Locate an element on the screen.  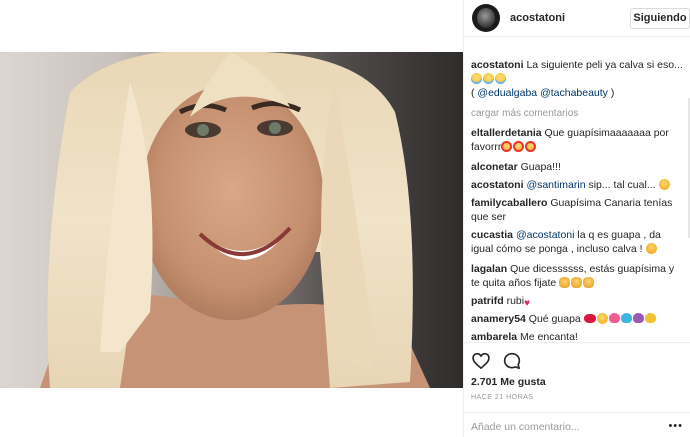
avatar is located at coordinates (486, 18).